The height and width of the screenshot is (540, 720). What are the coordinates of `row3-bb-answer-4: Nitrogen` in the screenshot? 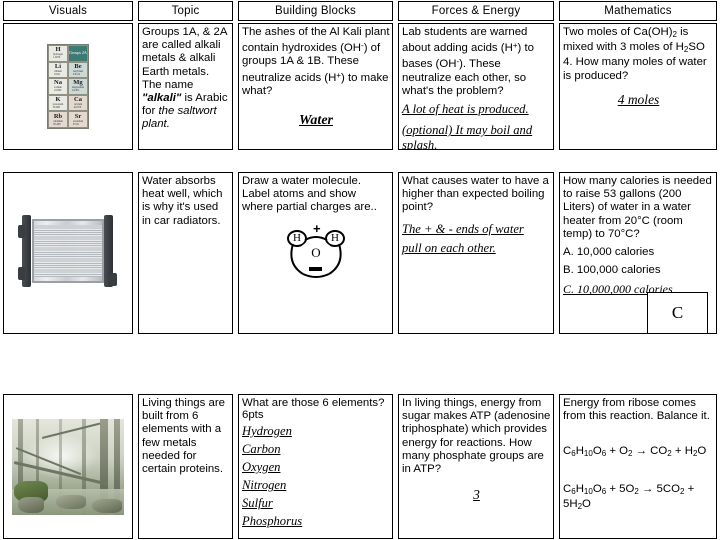 It's located at (264, 485).